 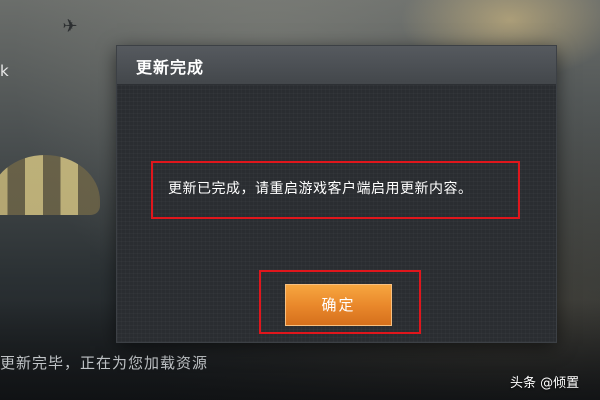 I want to click on watermark-text: 头条 @倾置, so click(x=545, y=383).